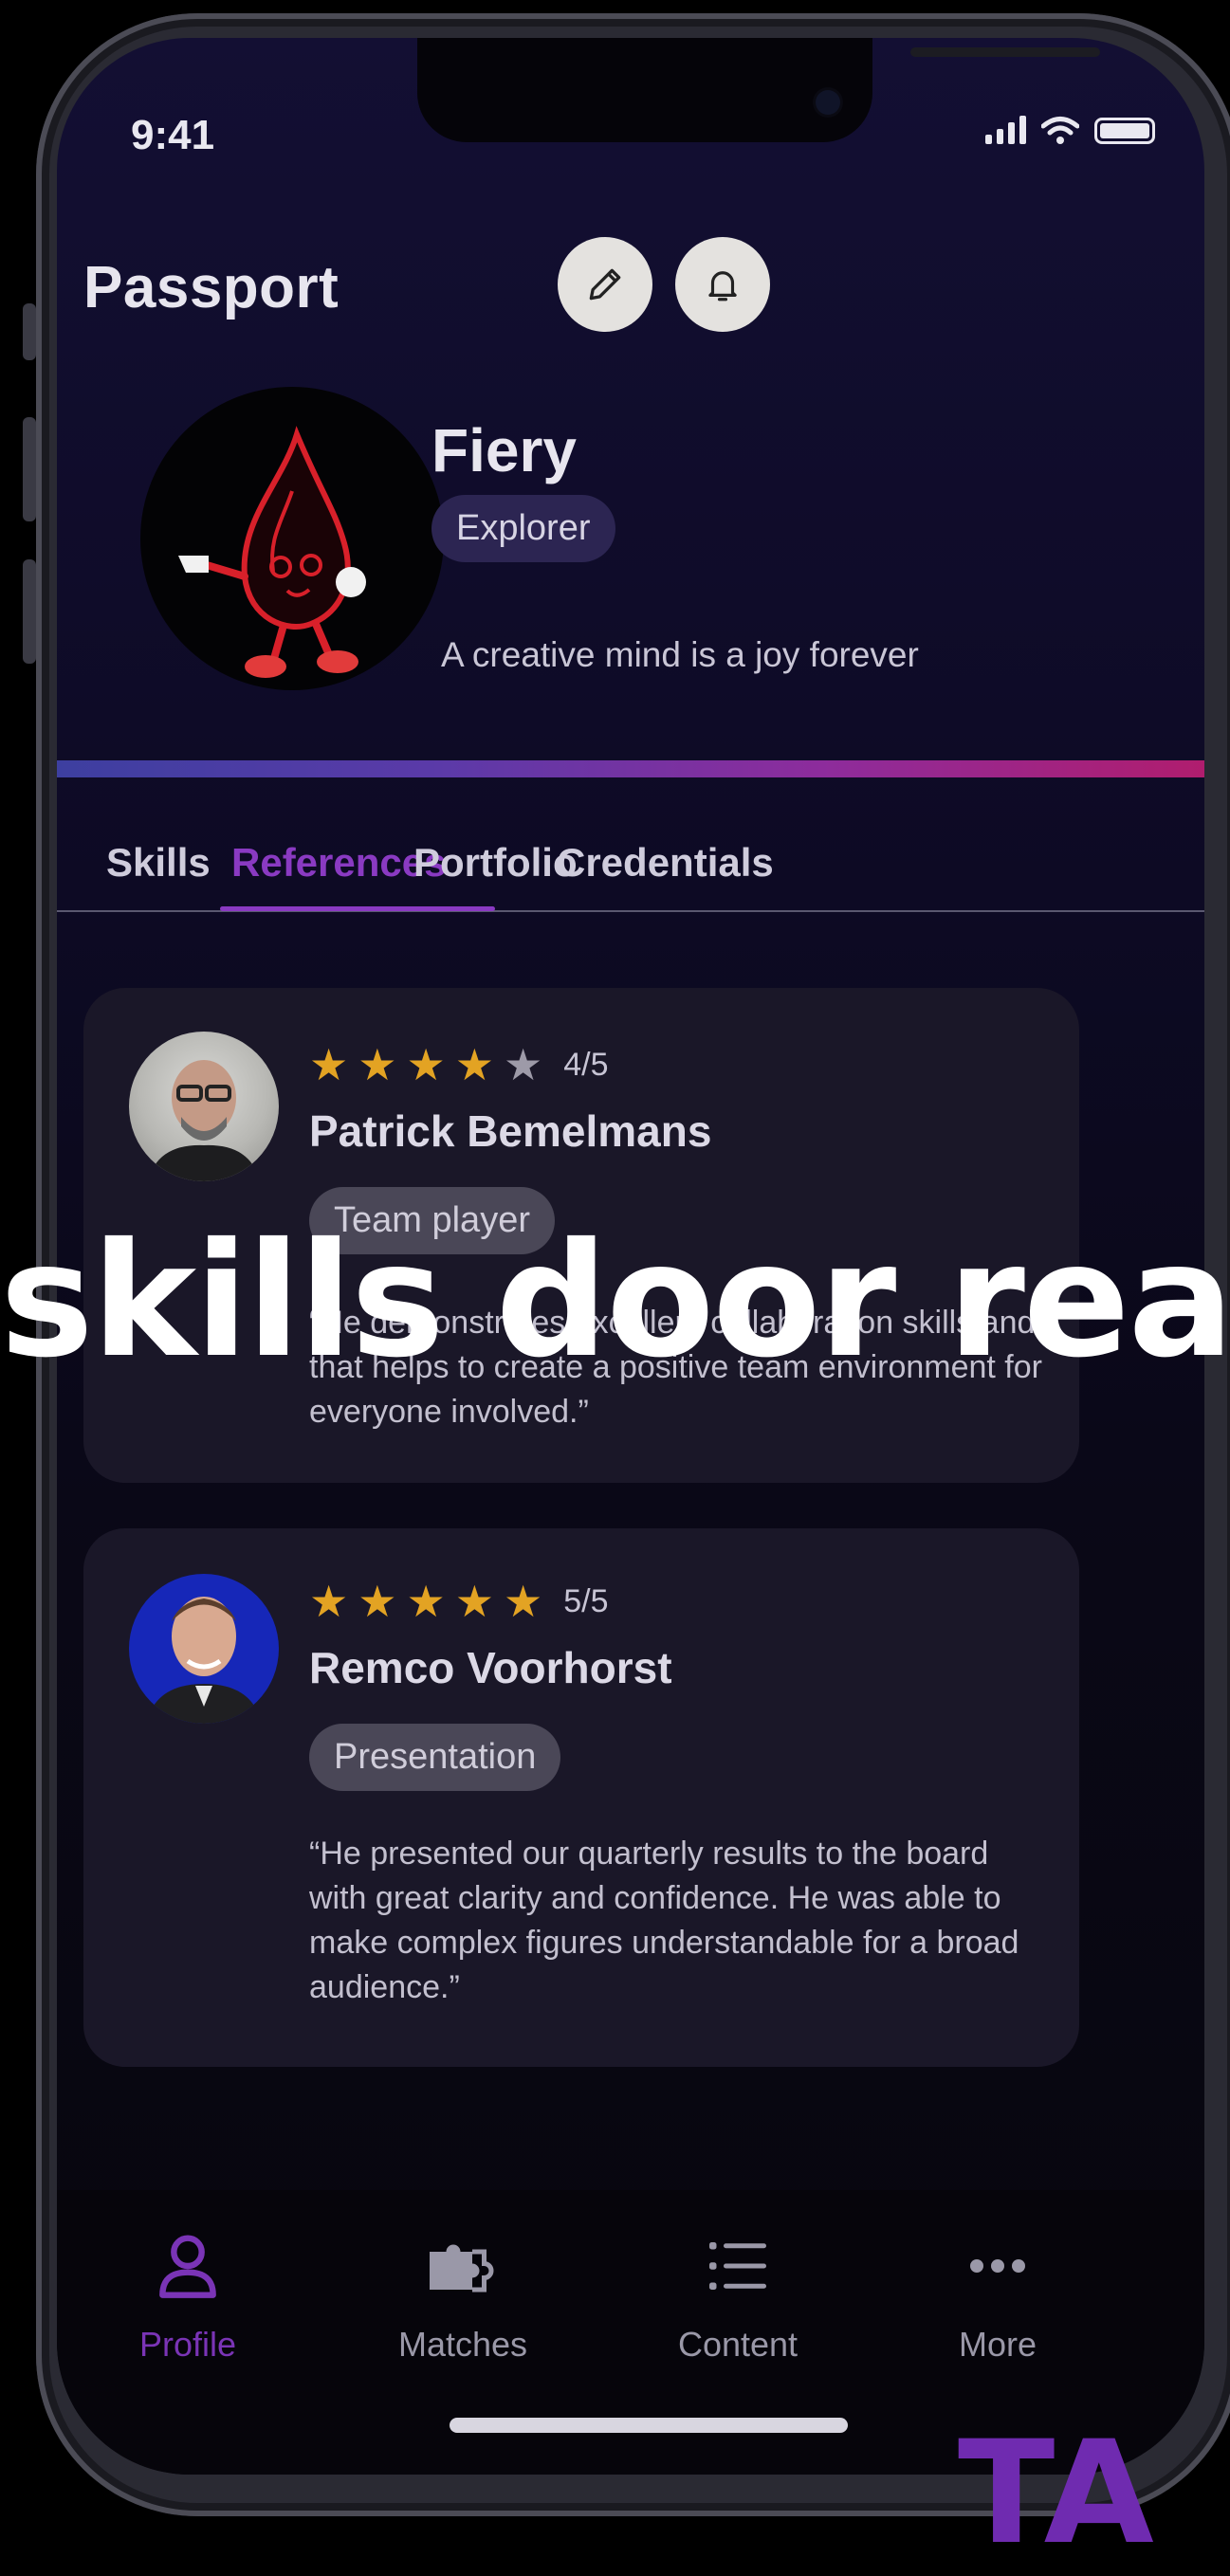 This screenshot has height=2576, width=1230. Describe the element at coordinates (523, 1064) in the screenshot. I see `star-empty-icon: ★` at that location.